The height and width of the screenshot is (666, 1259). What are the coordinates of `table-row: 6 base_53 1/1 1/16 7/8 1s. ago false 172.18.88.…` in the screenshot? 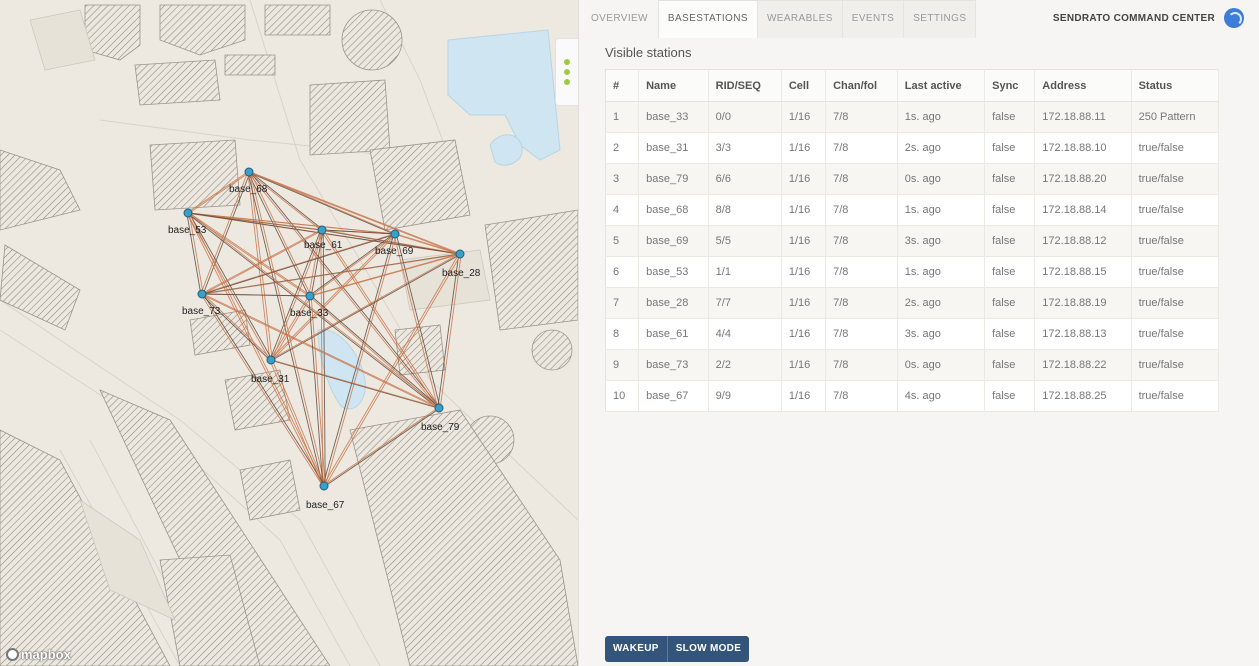 It's located at (912, 272).